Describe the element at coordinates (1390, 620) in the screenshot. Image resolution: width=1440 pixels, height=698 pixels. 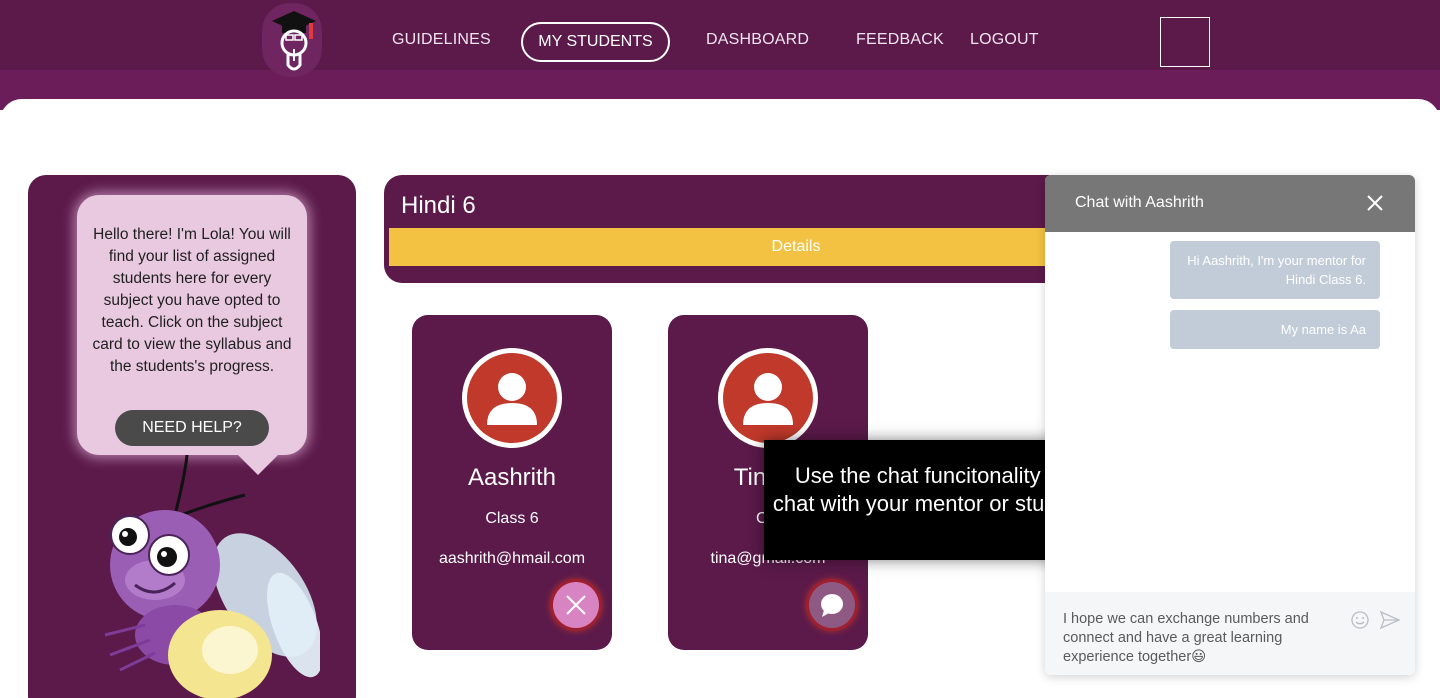
I see `send-icon` at that location.